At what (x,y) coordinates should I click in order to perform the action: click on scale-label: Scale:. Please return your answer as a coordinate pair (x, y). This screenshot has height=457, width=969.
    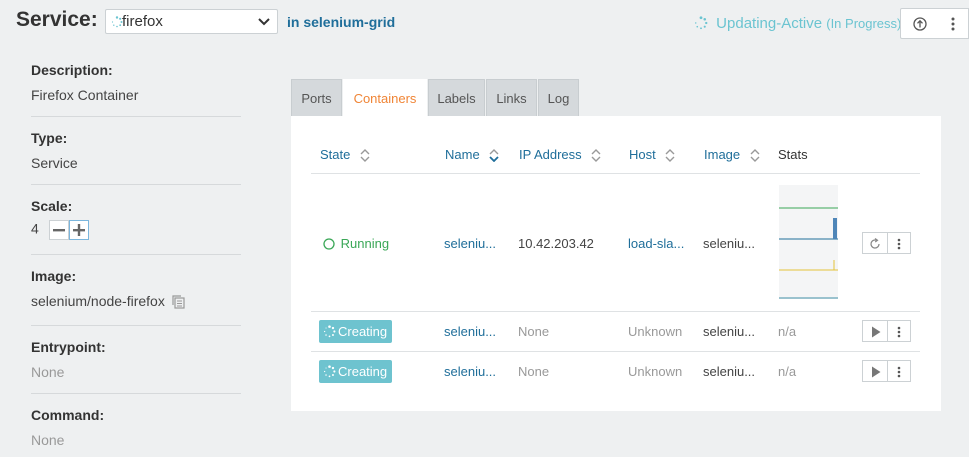
    Looking at the image, I should click on (52, 206).